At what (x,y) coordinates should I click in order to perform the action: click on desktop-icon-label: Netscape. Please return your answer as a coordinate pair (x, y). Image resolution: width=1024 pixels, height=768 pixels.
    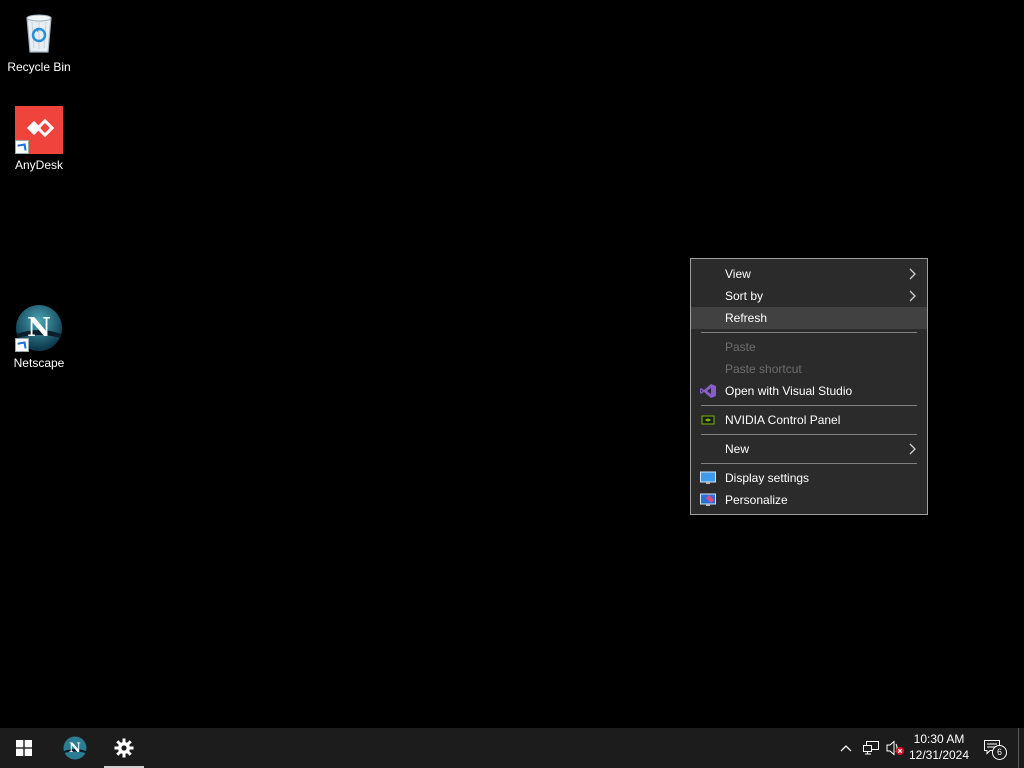
    Looking at the image, I should click on (39, 363).